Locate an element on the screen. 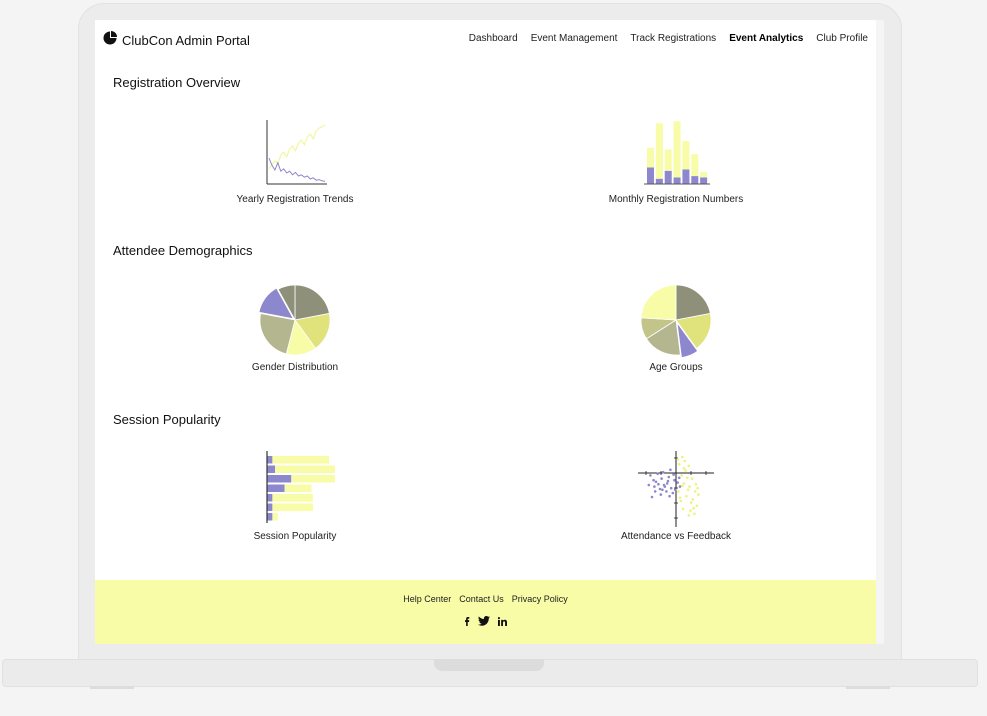 The height and width of the screenshot is (716, 987). section-title-demographics: Attendee Demographics is located at coordinates (183, 250).